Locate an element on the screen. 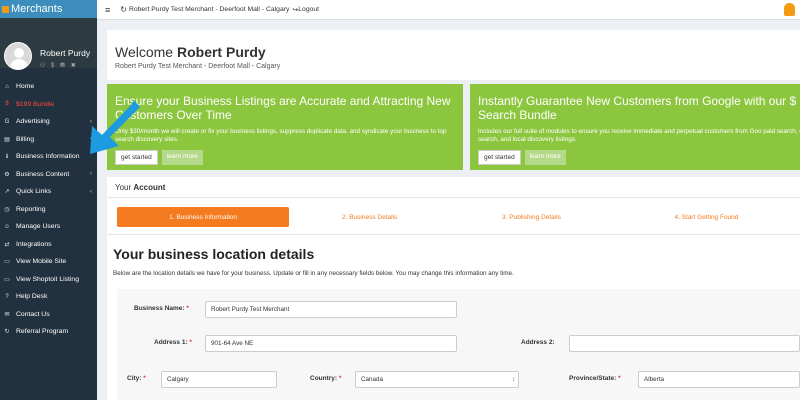 The image size is (800, 400). city-label: City: * is located at coordinates (136, 378).